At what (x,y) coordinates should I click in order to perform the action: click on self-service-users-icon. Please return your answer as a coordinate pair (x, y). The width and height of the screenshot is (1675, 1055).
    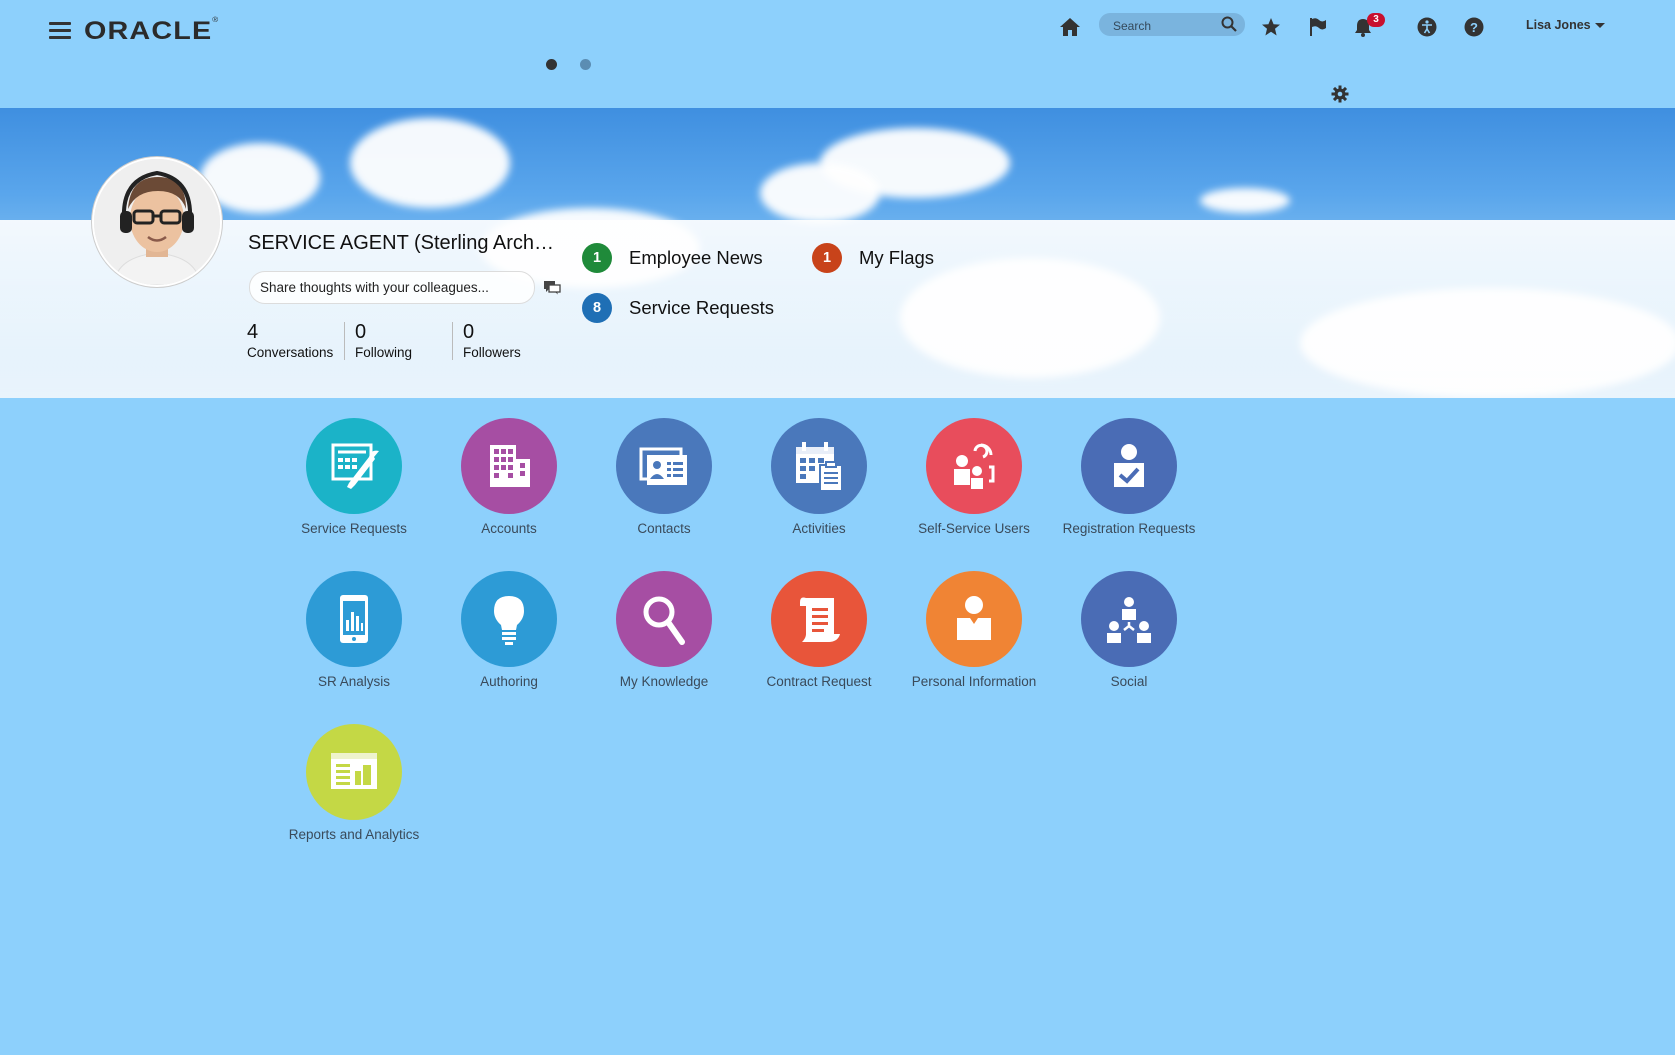
    Looking at the image, I should click on (974, 466).